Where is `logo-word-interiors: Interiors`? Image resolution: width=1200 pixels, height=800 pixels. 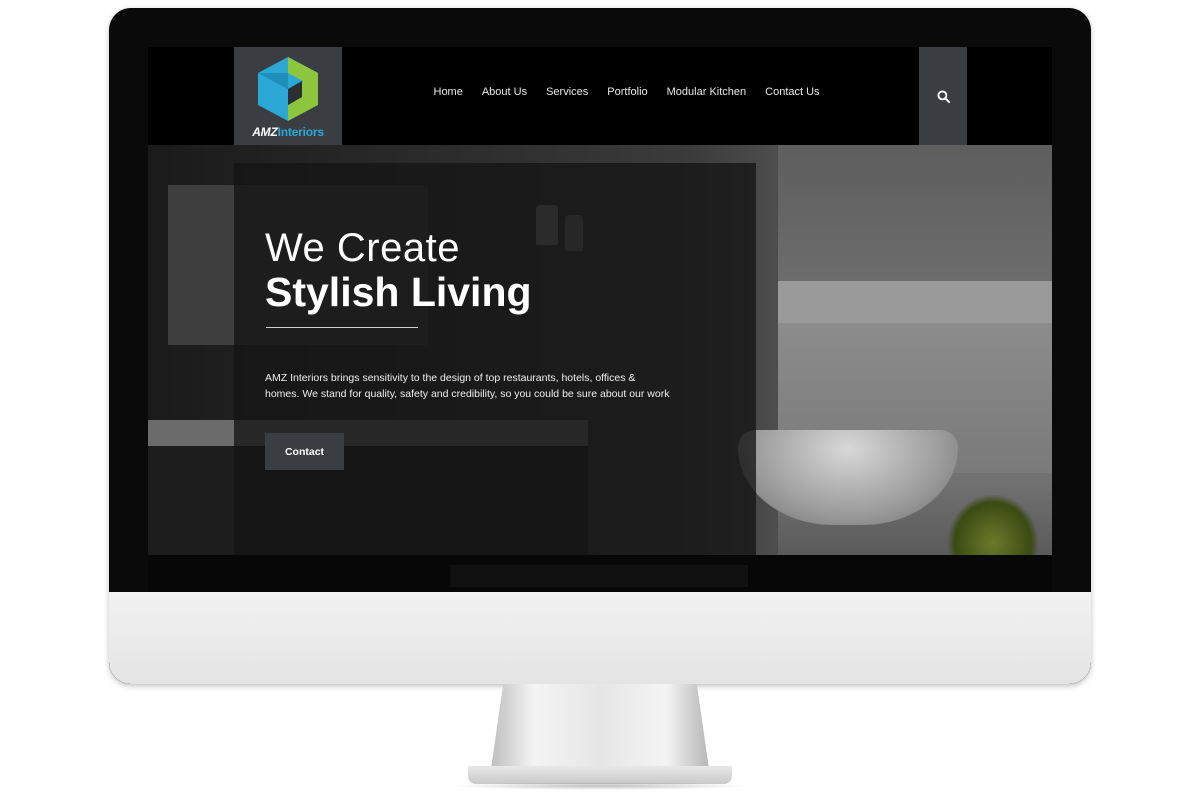
logo-word-interiors: Interiors is located at coordinates (300, 132).